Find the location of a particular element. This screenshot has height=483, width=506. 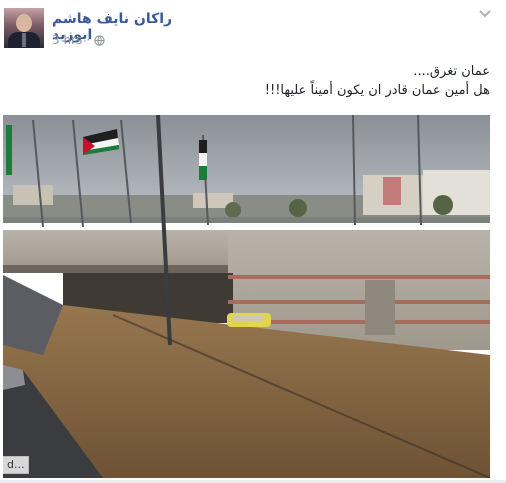

avatar-head is located at coordinates (24, 23).